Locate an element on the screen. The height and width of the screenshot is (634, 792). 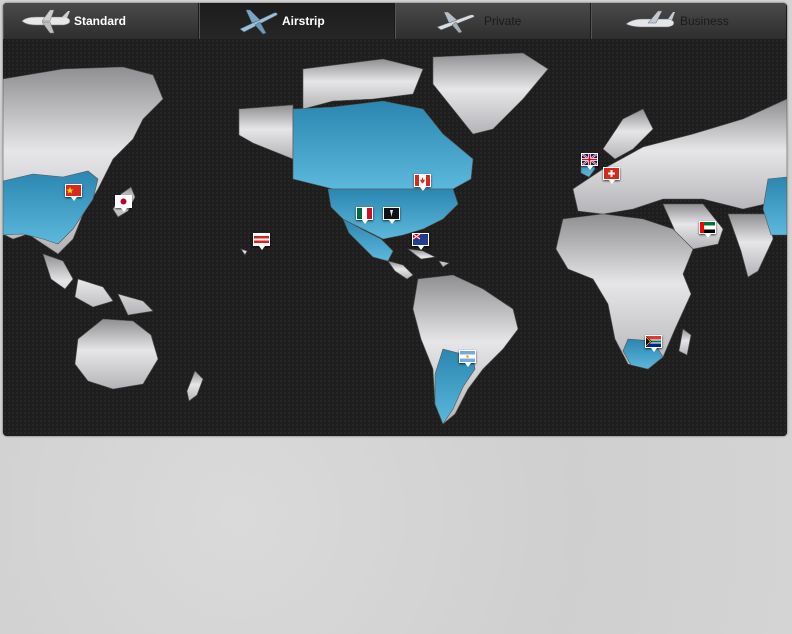
europe-landmass is located at coordinates (679, 156).